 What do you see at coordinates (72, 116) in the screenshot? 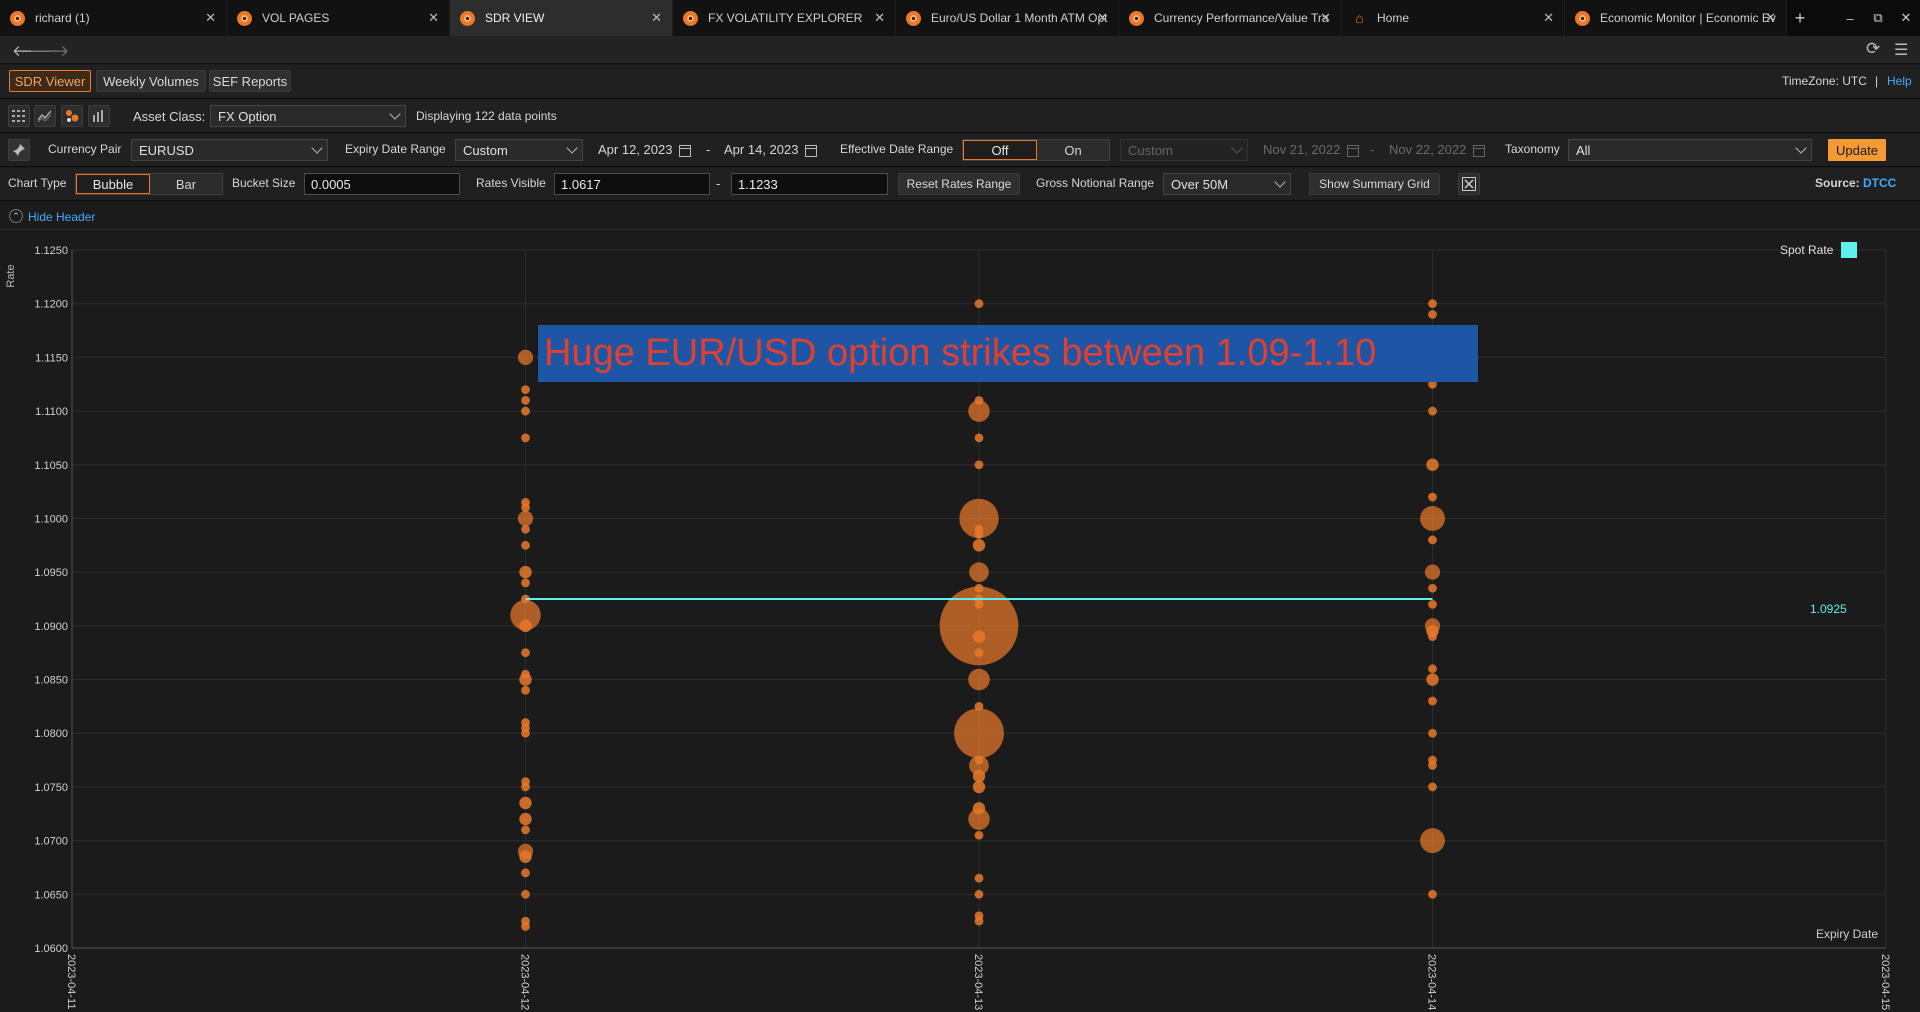
I see `bubble-chart-icon` at bounding box center [72, 116].